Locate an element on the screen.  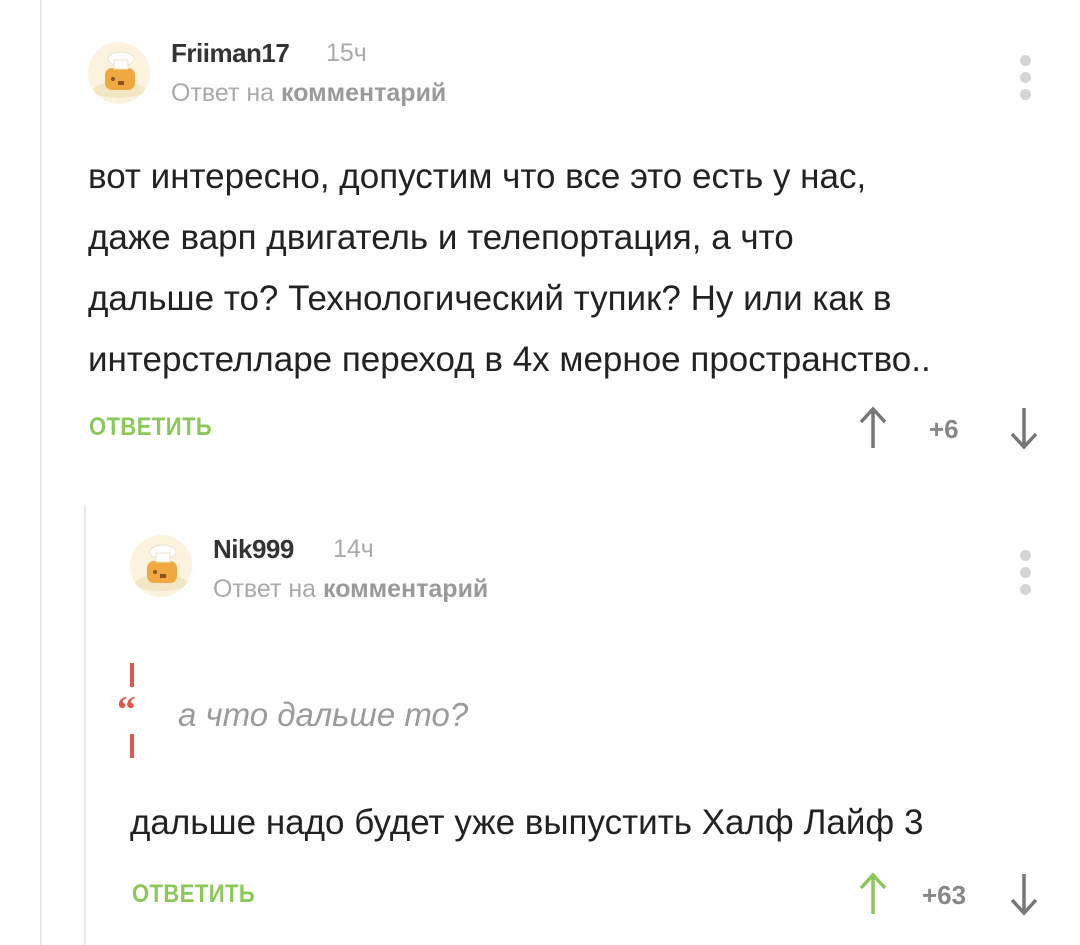
quote-bar-top is located at coordinates (132, 675).